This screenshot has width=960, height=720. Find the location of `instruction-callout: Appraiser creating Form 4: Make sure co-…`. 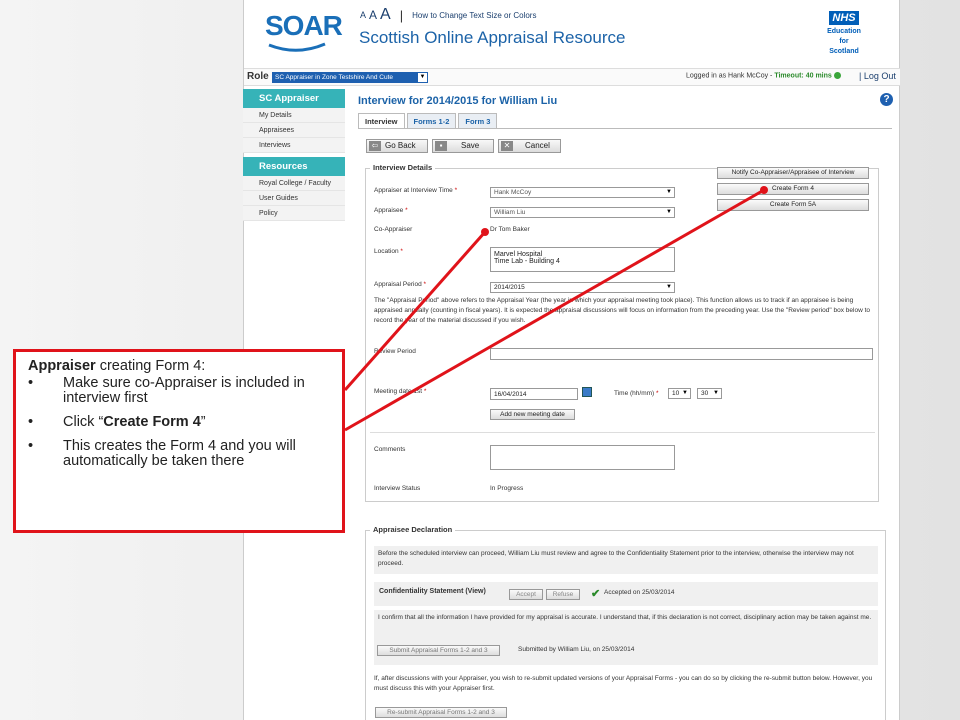

instruction-callout: Appraiser creating Form 4: Make sure co-… is located at coordinates (179, 441).